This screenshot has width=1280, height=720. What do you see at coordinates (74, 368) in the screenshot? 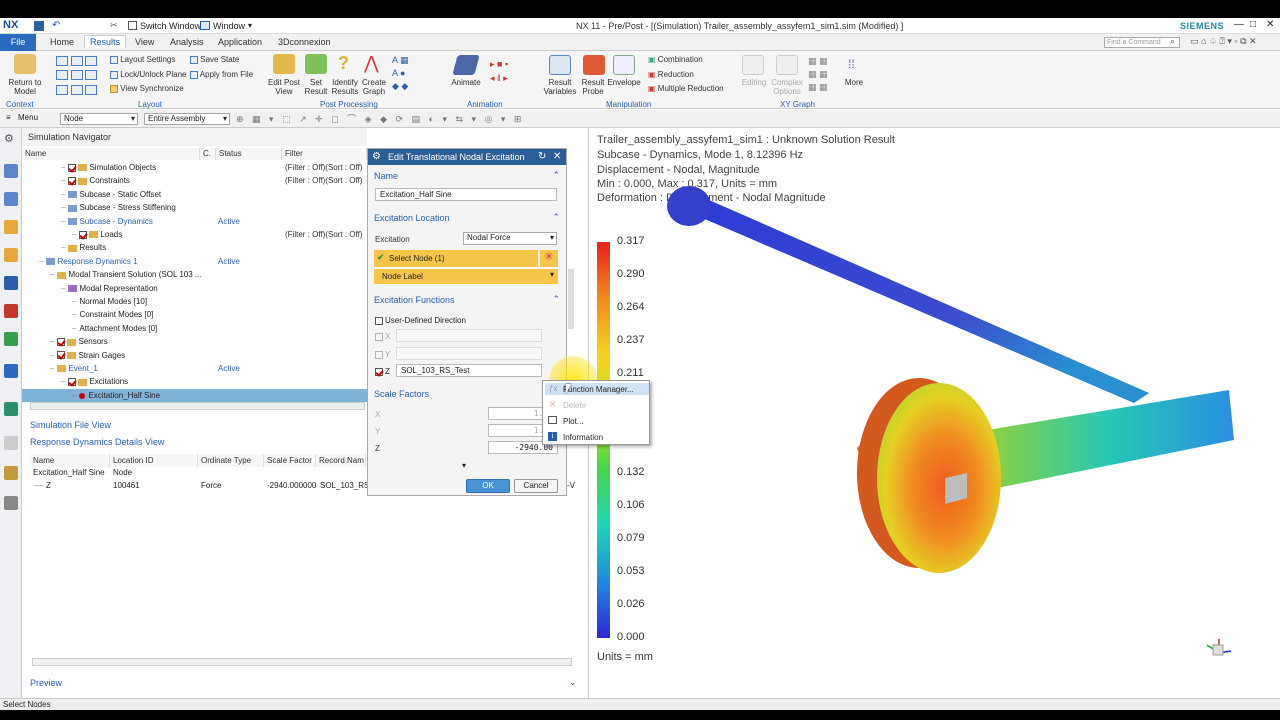
I see `tree-node: – Event_1` at bounding box center [74, 368].